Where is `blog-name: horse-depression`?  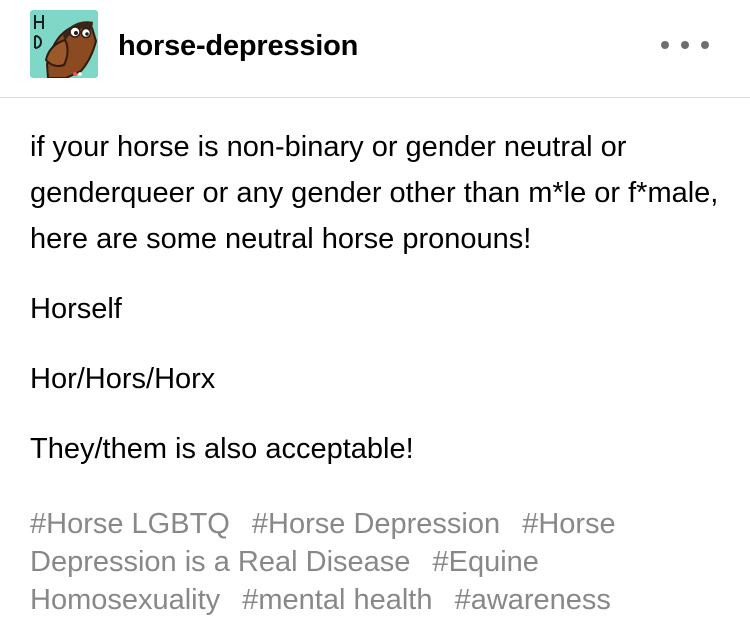
blog-name: horse-depression is located at coordinates (238, 46).